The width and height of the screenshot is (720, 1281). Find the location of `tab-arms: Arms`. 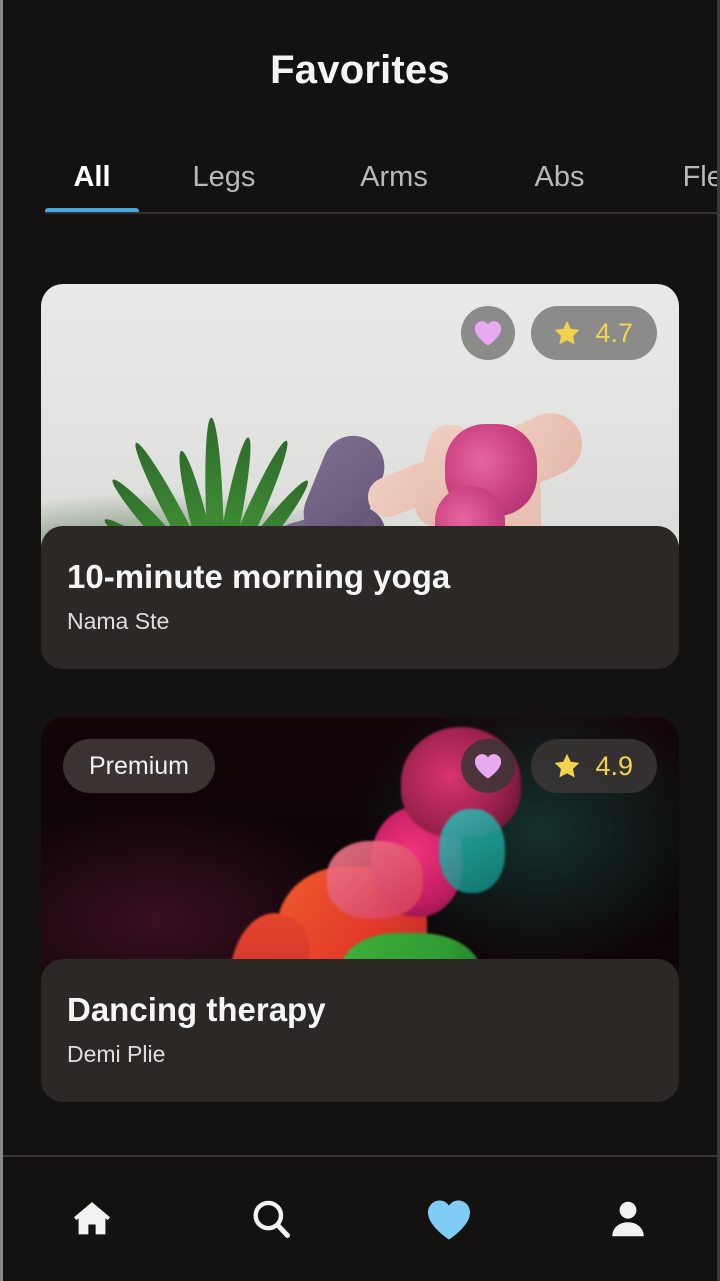

tab-arms: Arms is located at coordinates (394, 177).